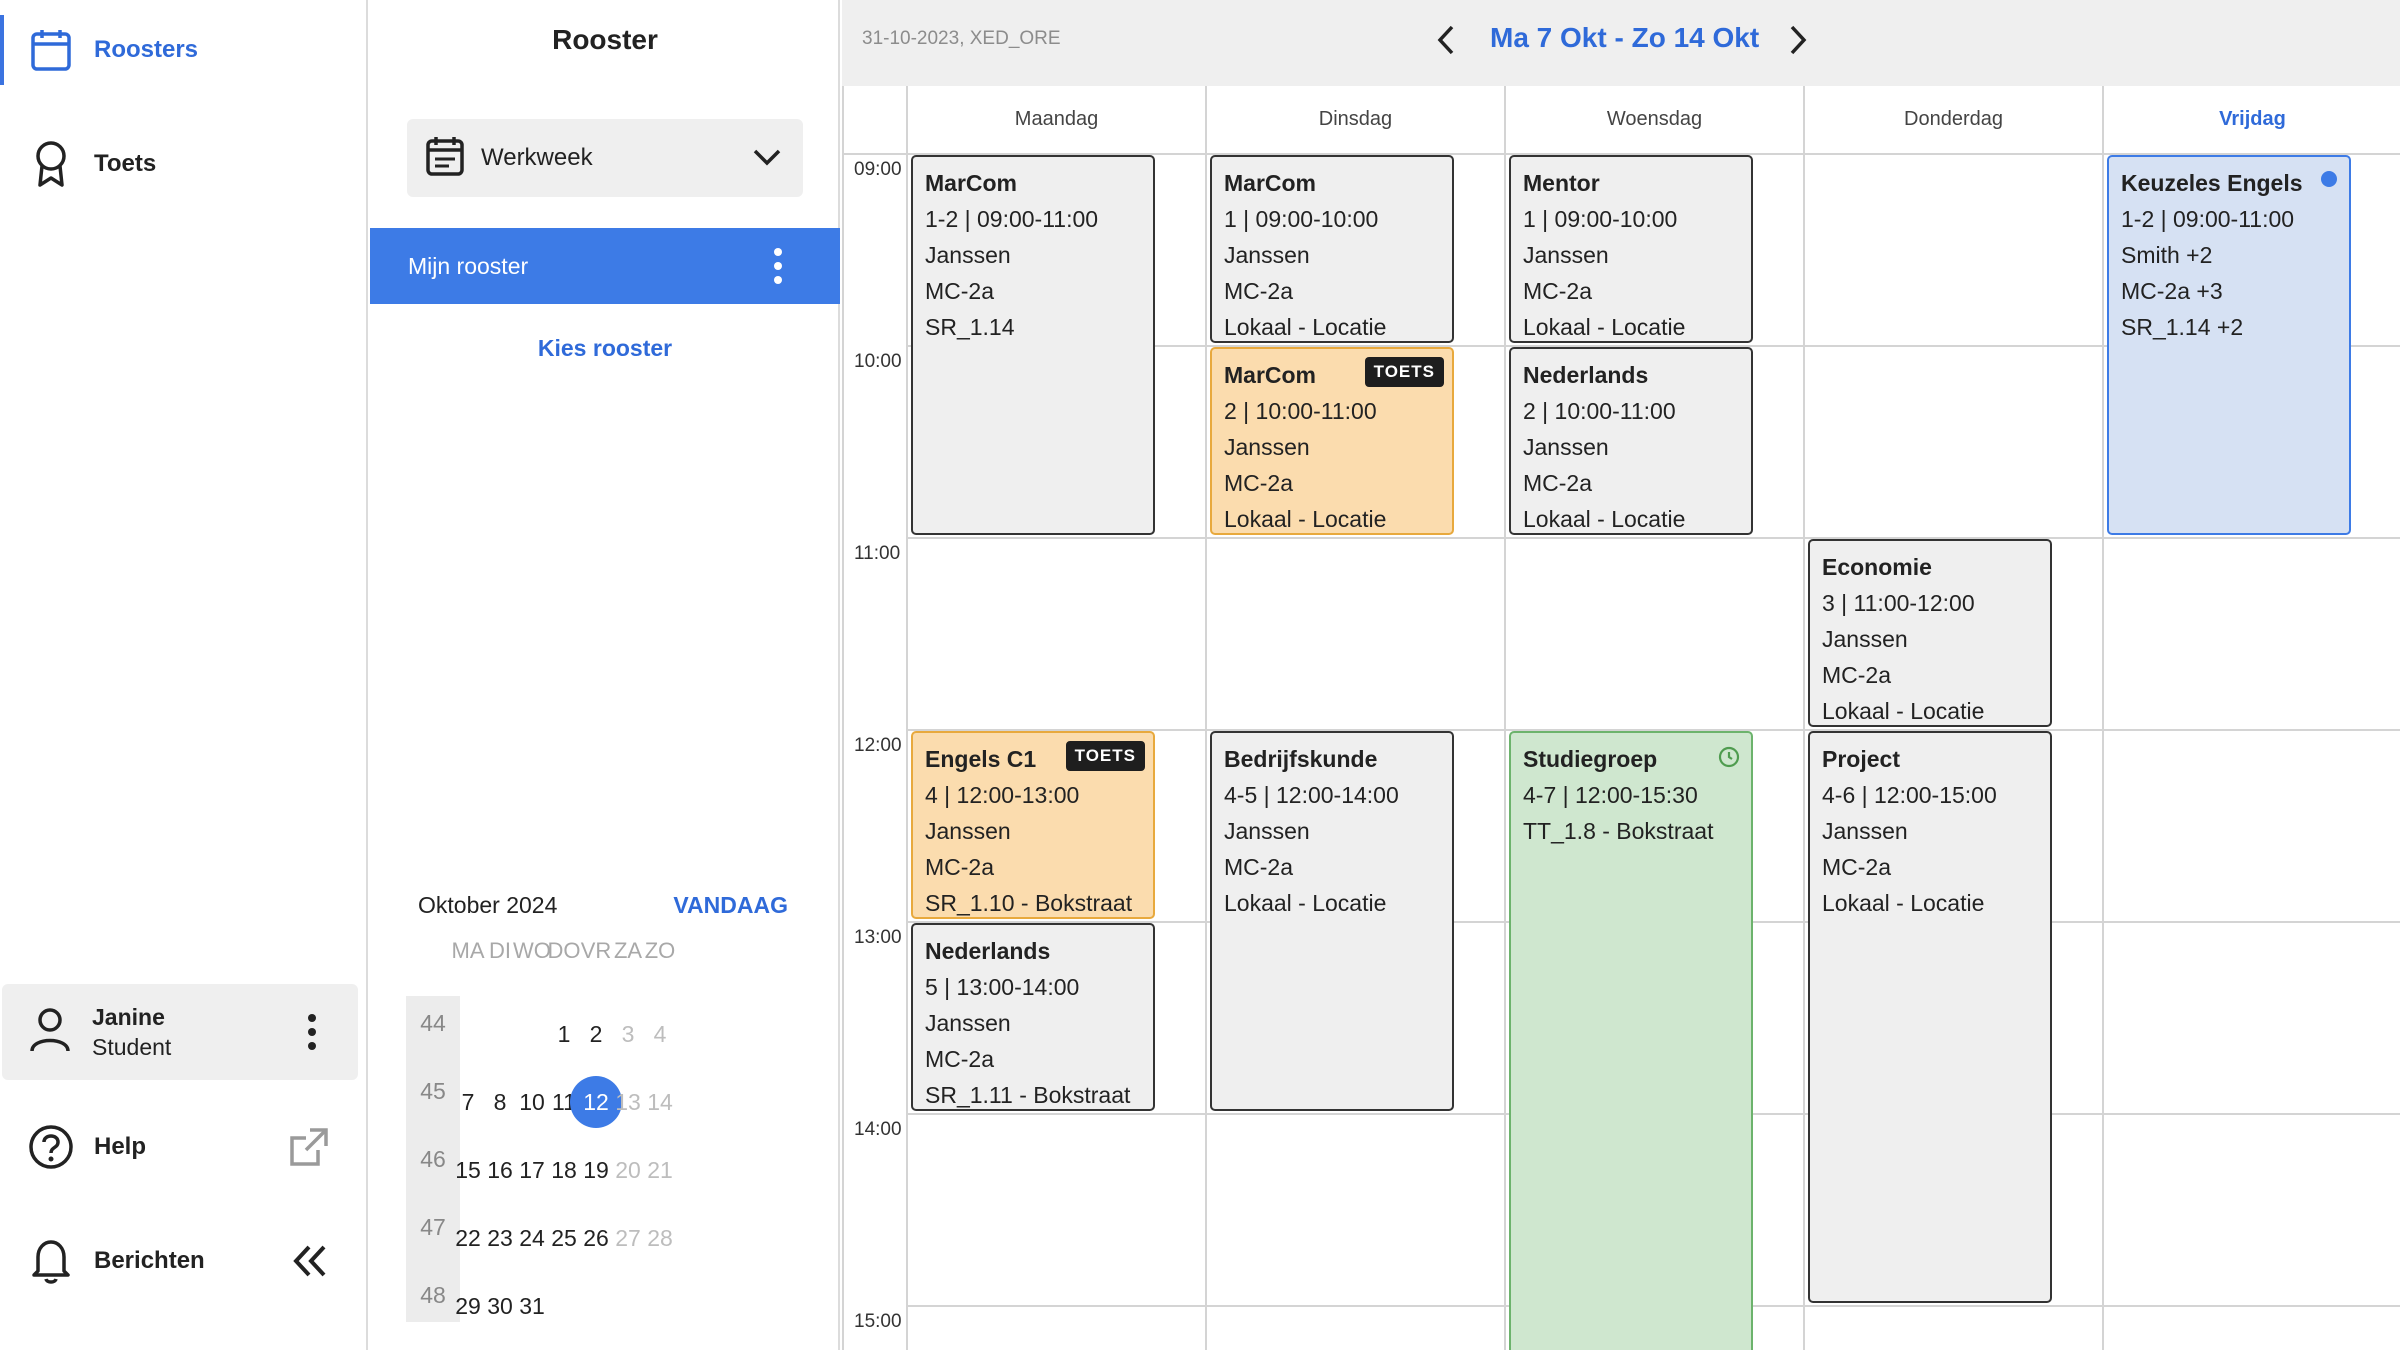 The height and width of the screenshot is (1350, 2400). Describe the element at coordinates (878, 169) in the screenshot. I see `time-label: 09:00` at that location.